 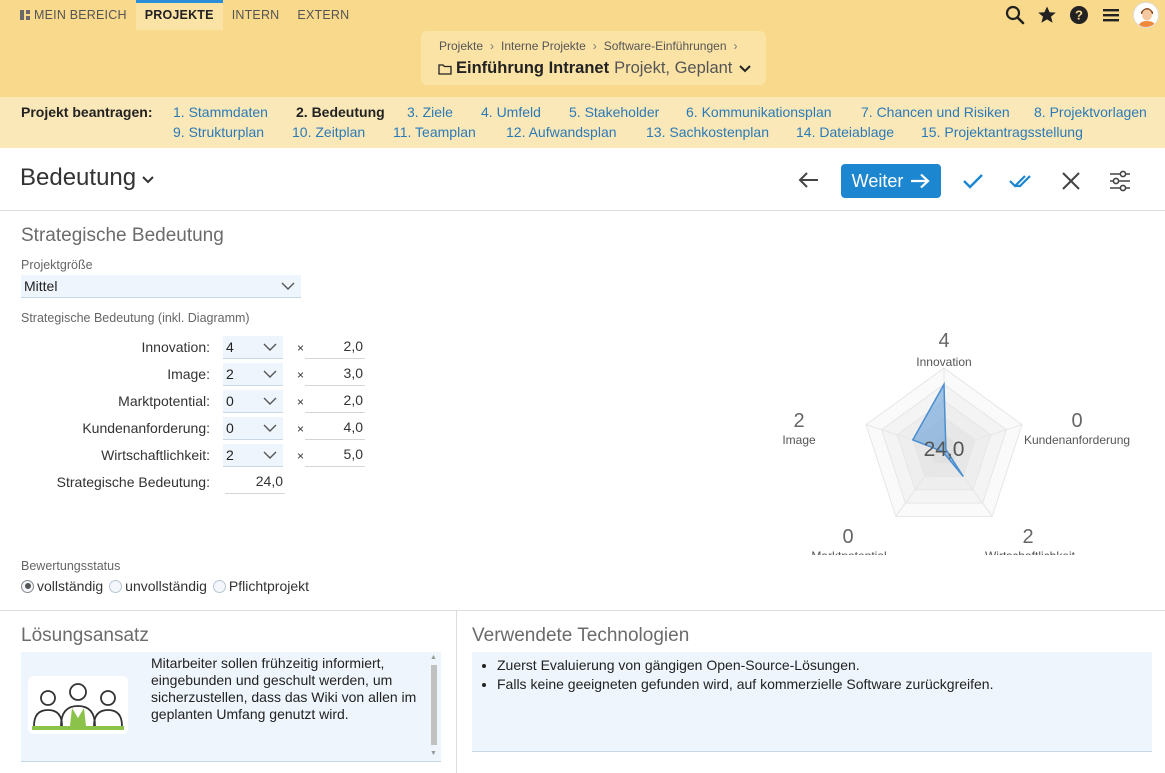 I want to click on step-umfeld: 4. Umfeld, so click(x=511, y=112).